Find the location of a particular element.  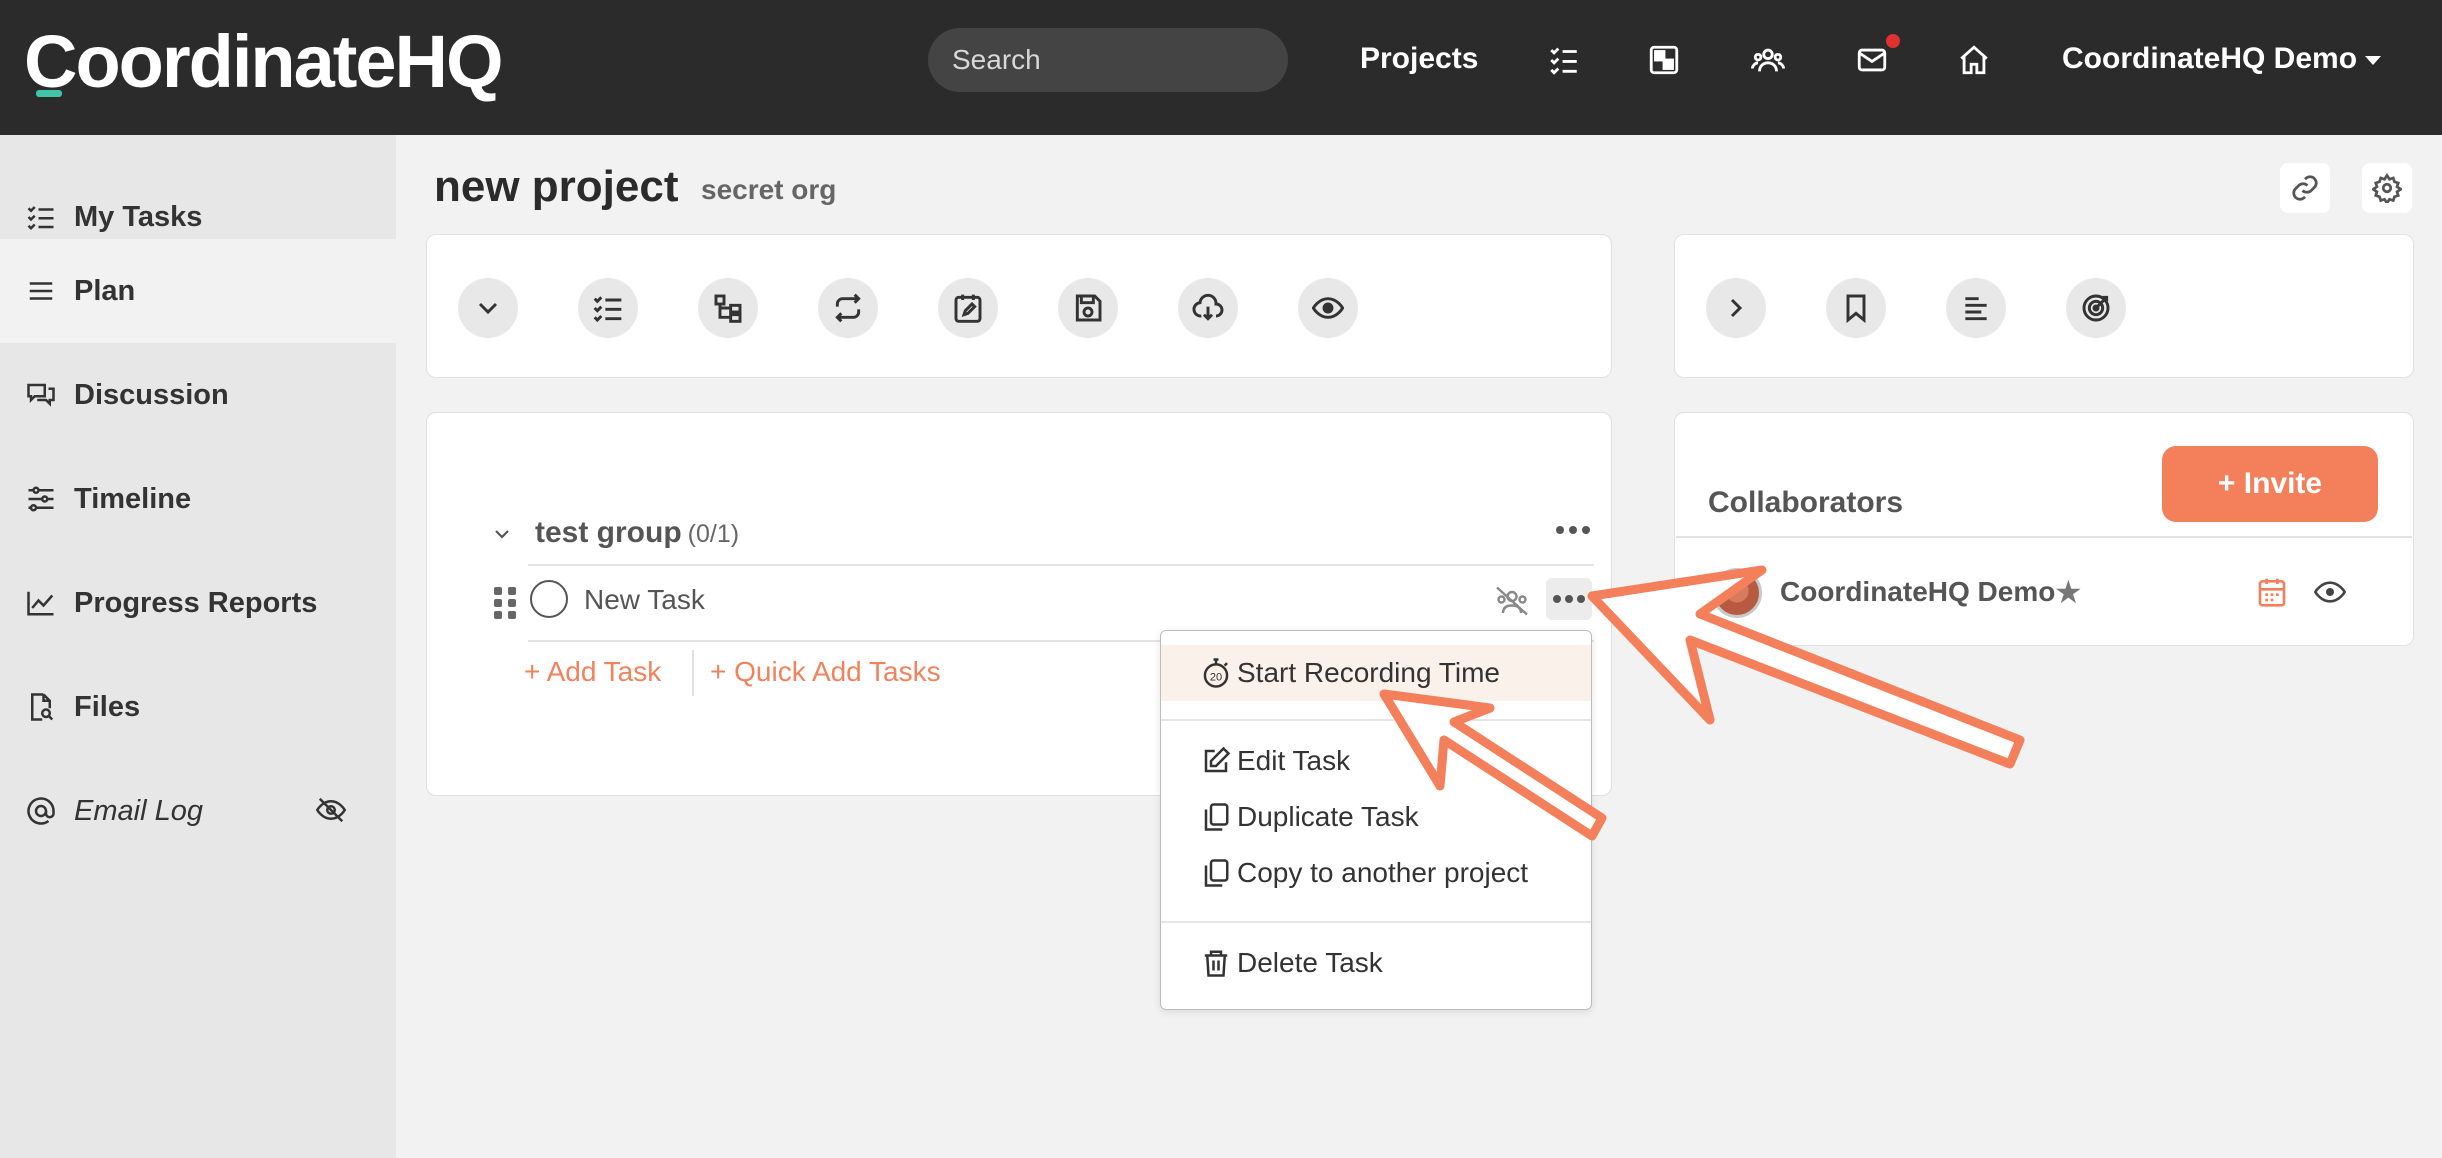

logo-accent-bar is located at coordinates (49, 93).